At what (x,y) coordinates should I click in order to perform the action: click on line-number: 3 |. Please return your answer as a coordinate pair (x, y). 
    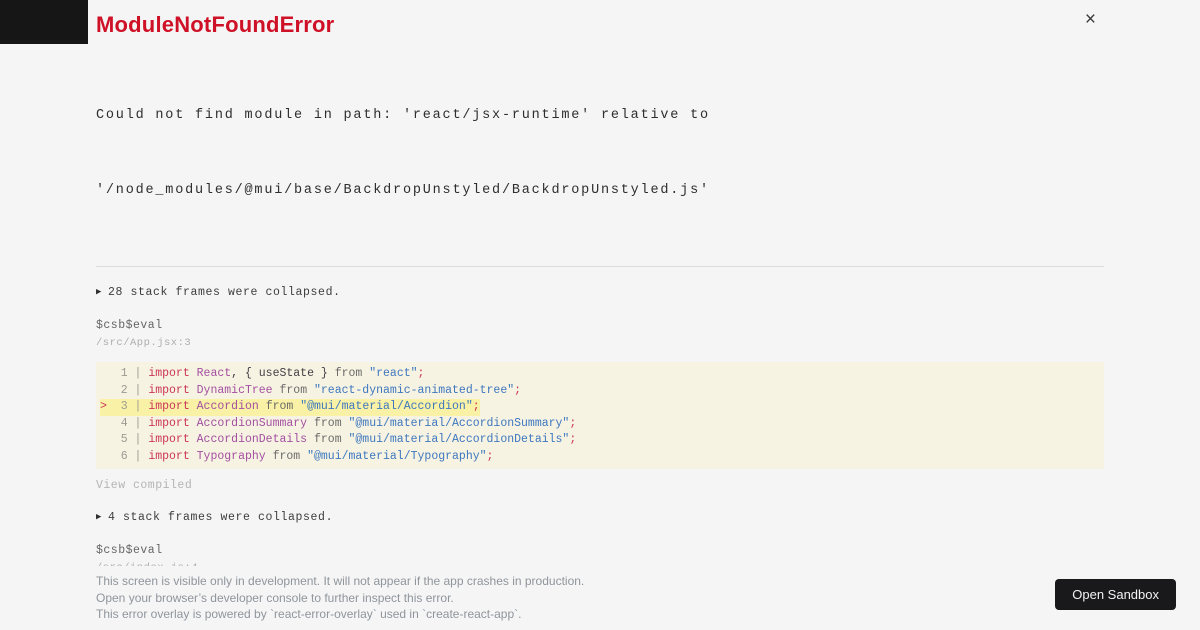
    Looking at the image, I should click on (131, 406).